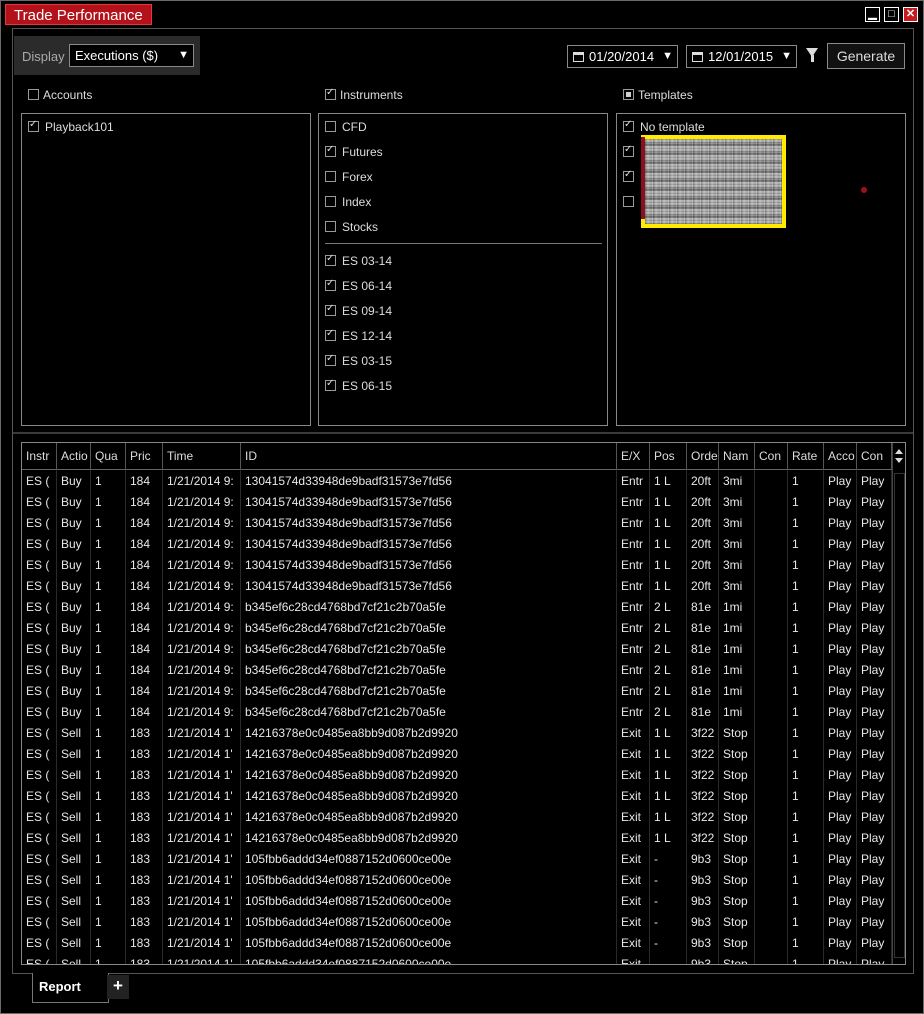 The height and width of the screenshot is (1014, 924). I want to click on tab-report: Report, so click(70, 988).